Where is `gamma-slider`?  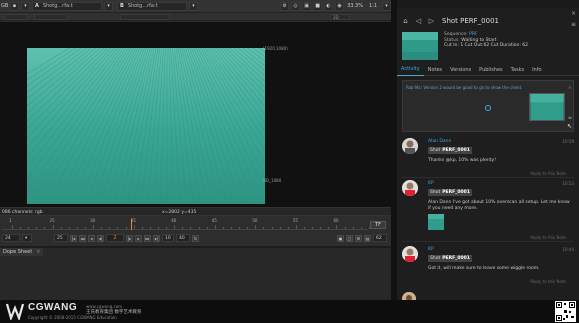 gamma-slider is located at coordinates (51, 17).